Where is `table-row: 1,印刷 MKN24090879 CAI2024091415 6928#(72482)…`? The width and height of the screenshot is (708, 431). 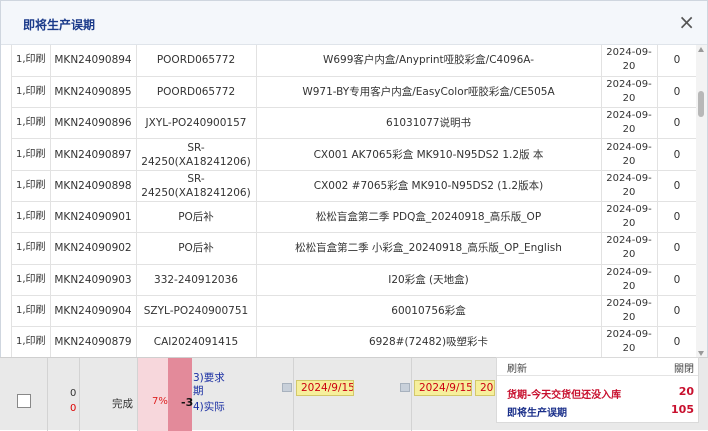
table-row: 1,印刷 MKN24090879 CAI2024091415 6928#(72482)… is located at coordinates (354, 342).